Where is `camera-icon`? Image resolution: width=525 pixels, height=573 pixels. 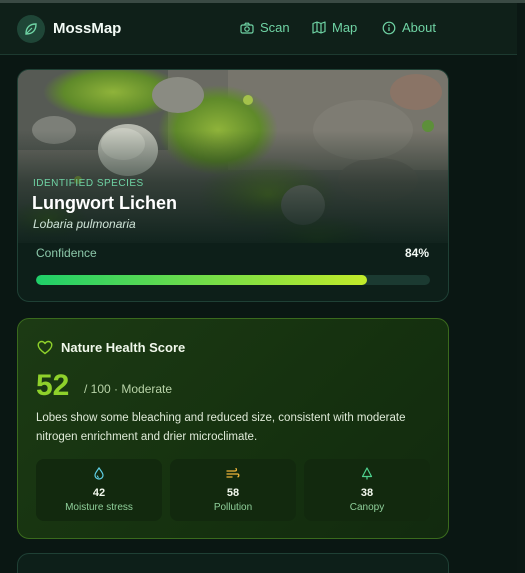 camera-icon is located at coordinates (247, 28).